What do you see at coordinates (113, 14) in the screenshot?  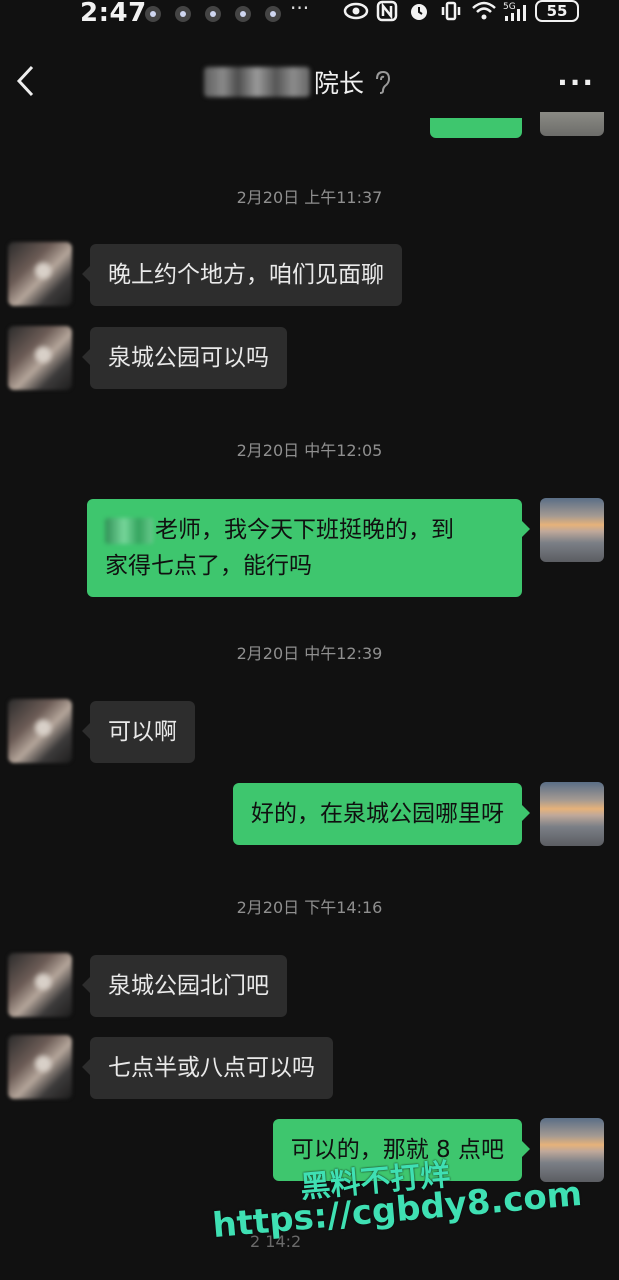 I see `status-time: 2:47` at bounding box center [113, 14].